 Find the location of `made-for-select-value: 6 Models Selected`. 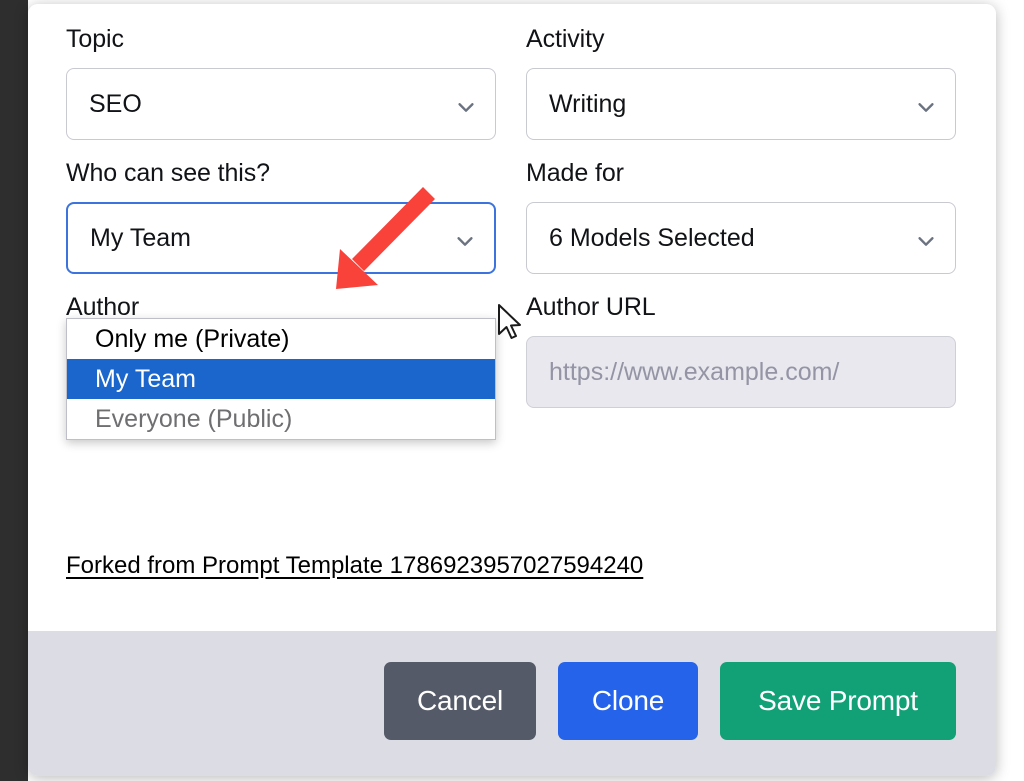

made-for-select-value: 6 Models Selected is located at coordinates (652, 237).